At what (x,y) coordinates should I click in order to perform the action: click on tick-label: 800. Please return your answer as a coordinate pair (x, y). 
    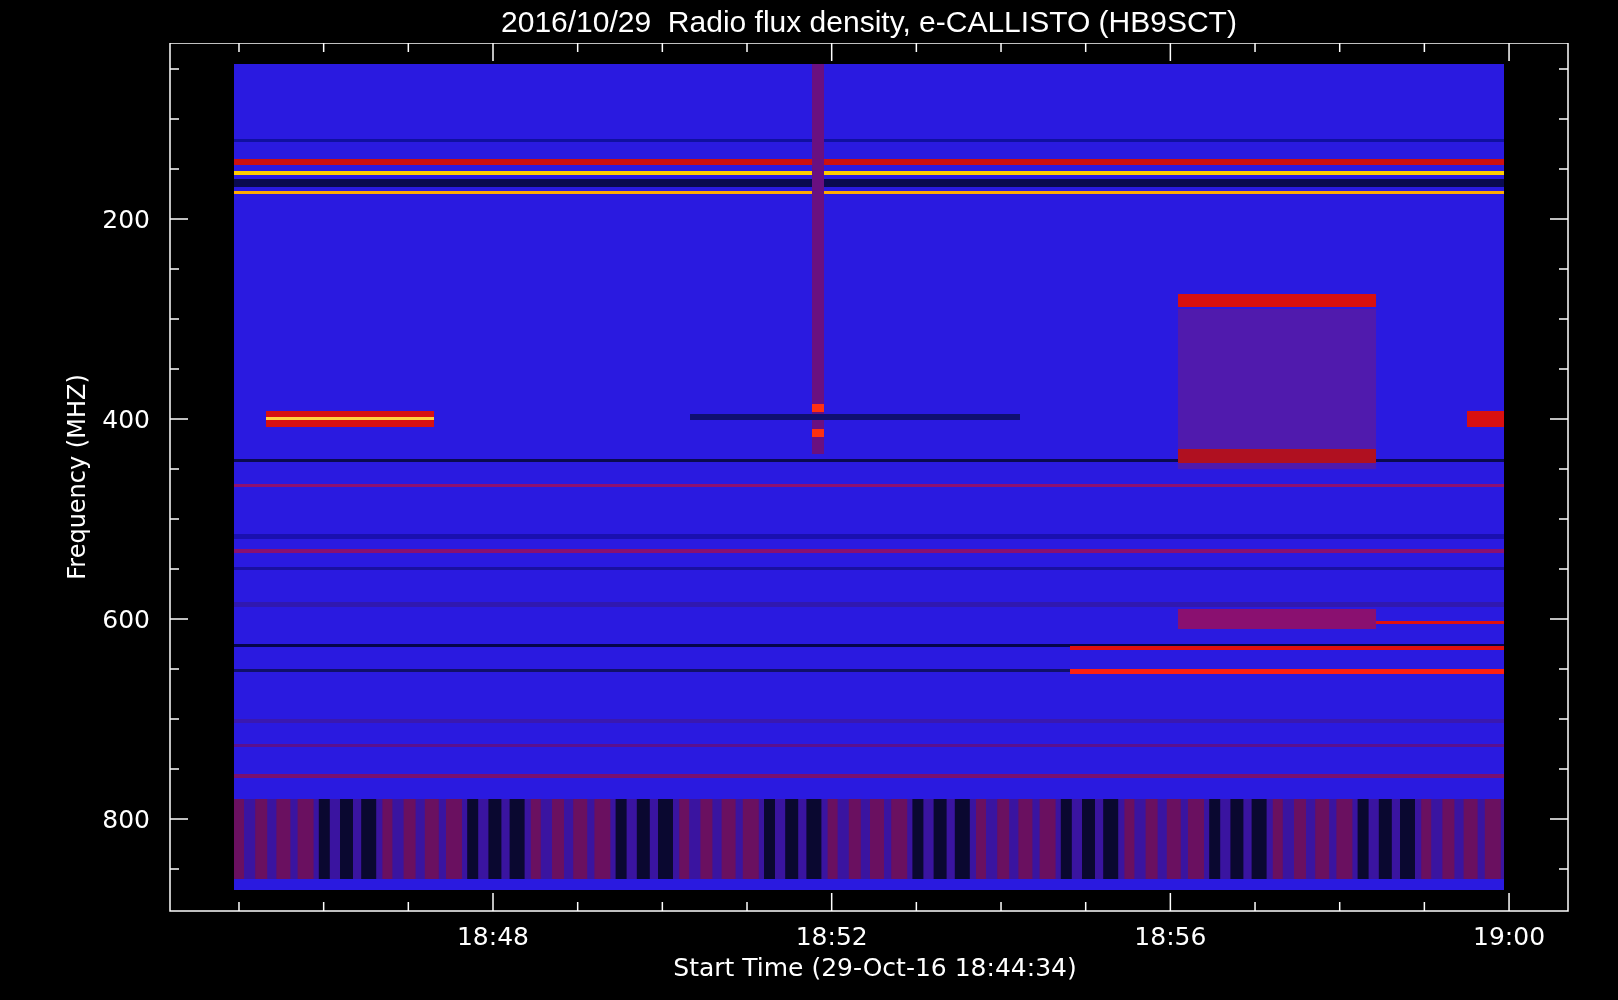
    Looking at the image, I should click on (126, 819).